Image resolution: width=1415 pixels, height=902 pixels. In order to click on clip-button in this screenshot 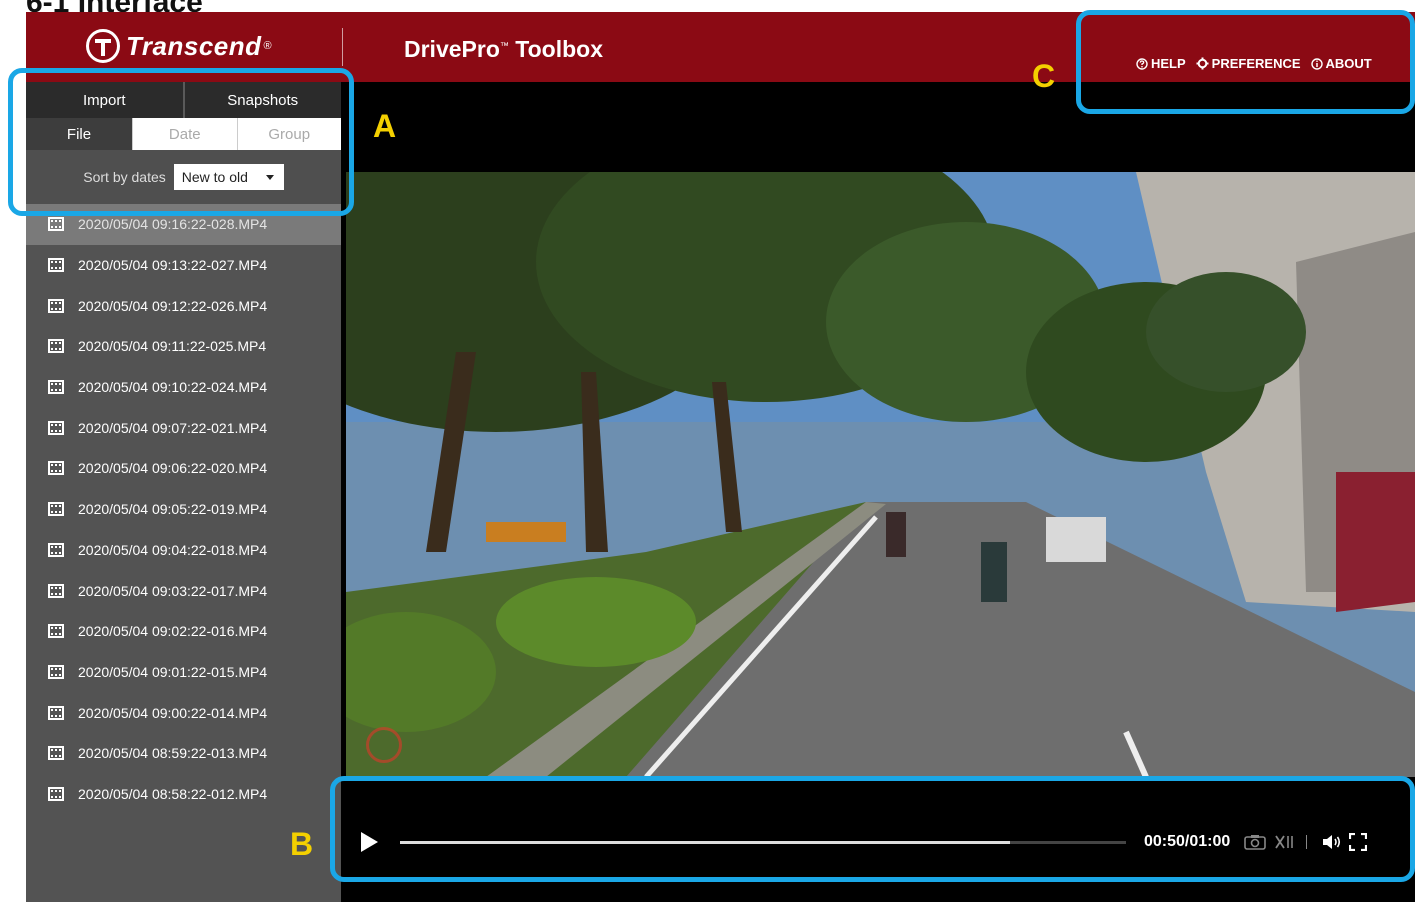, I will do `click(1285, 842)`.